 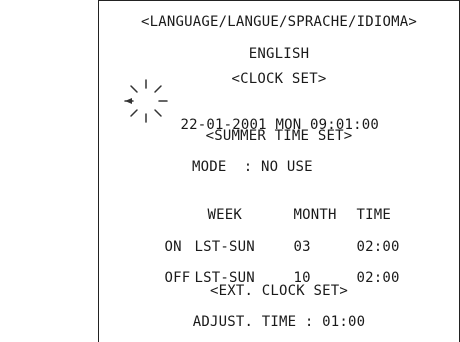 I want to click on mode-row: MODE : NO USE, so click(x=252, y=167).